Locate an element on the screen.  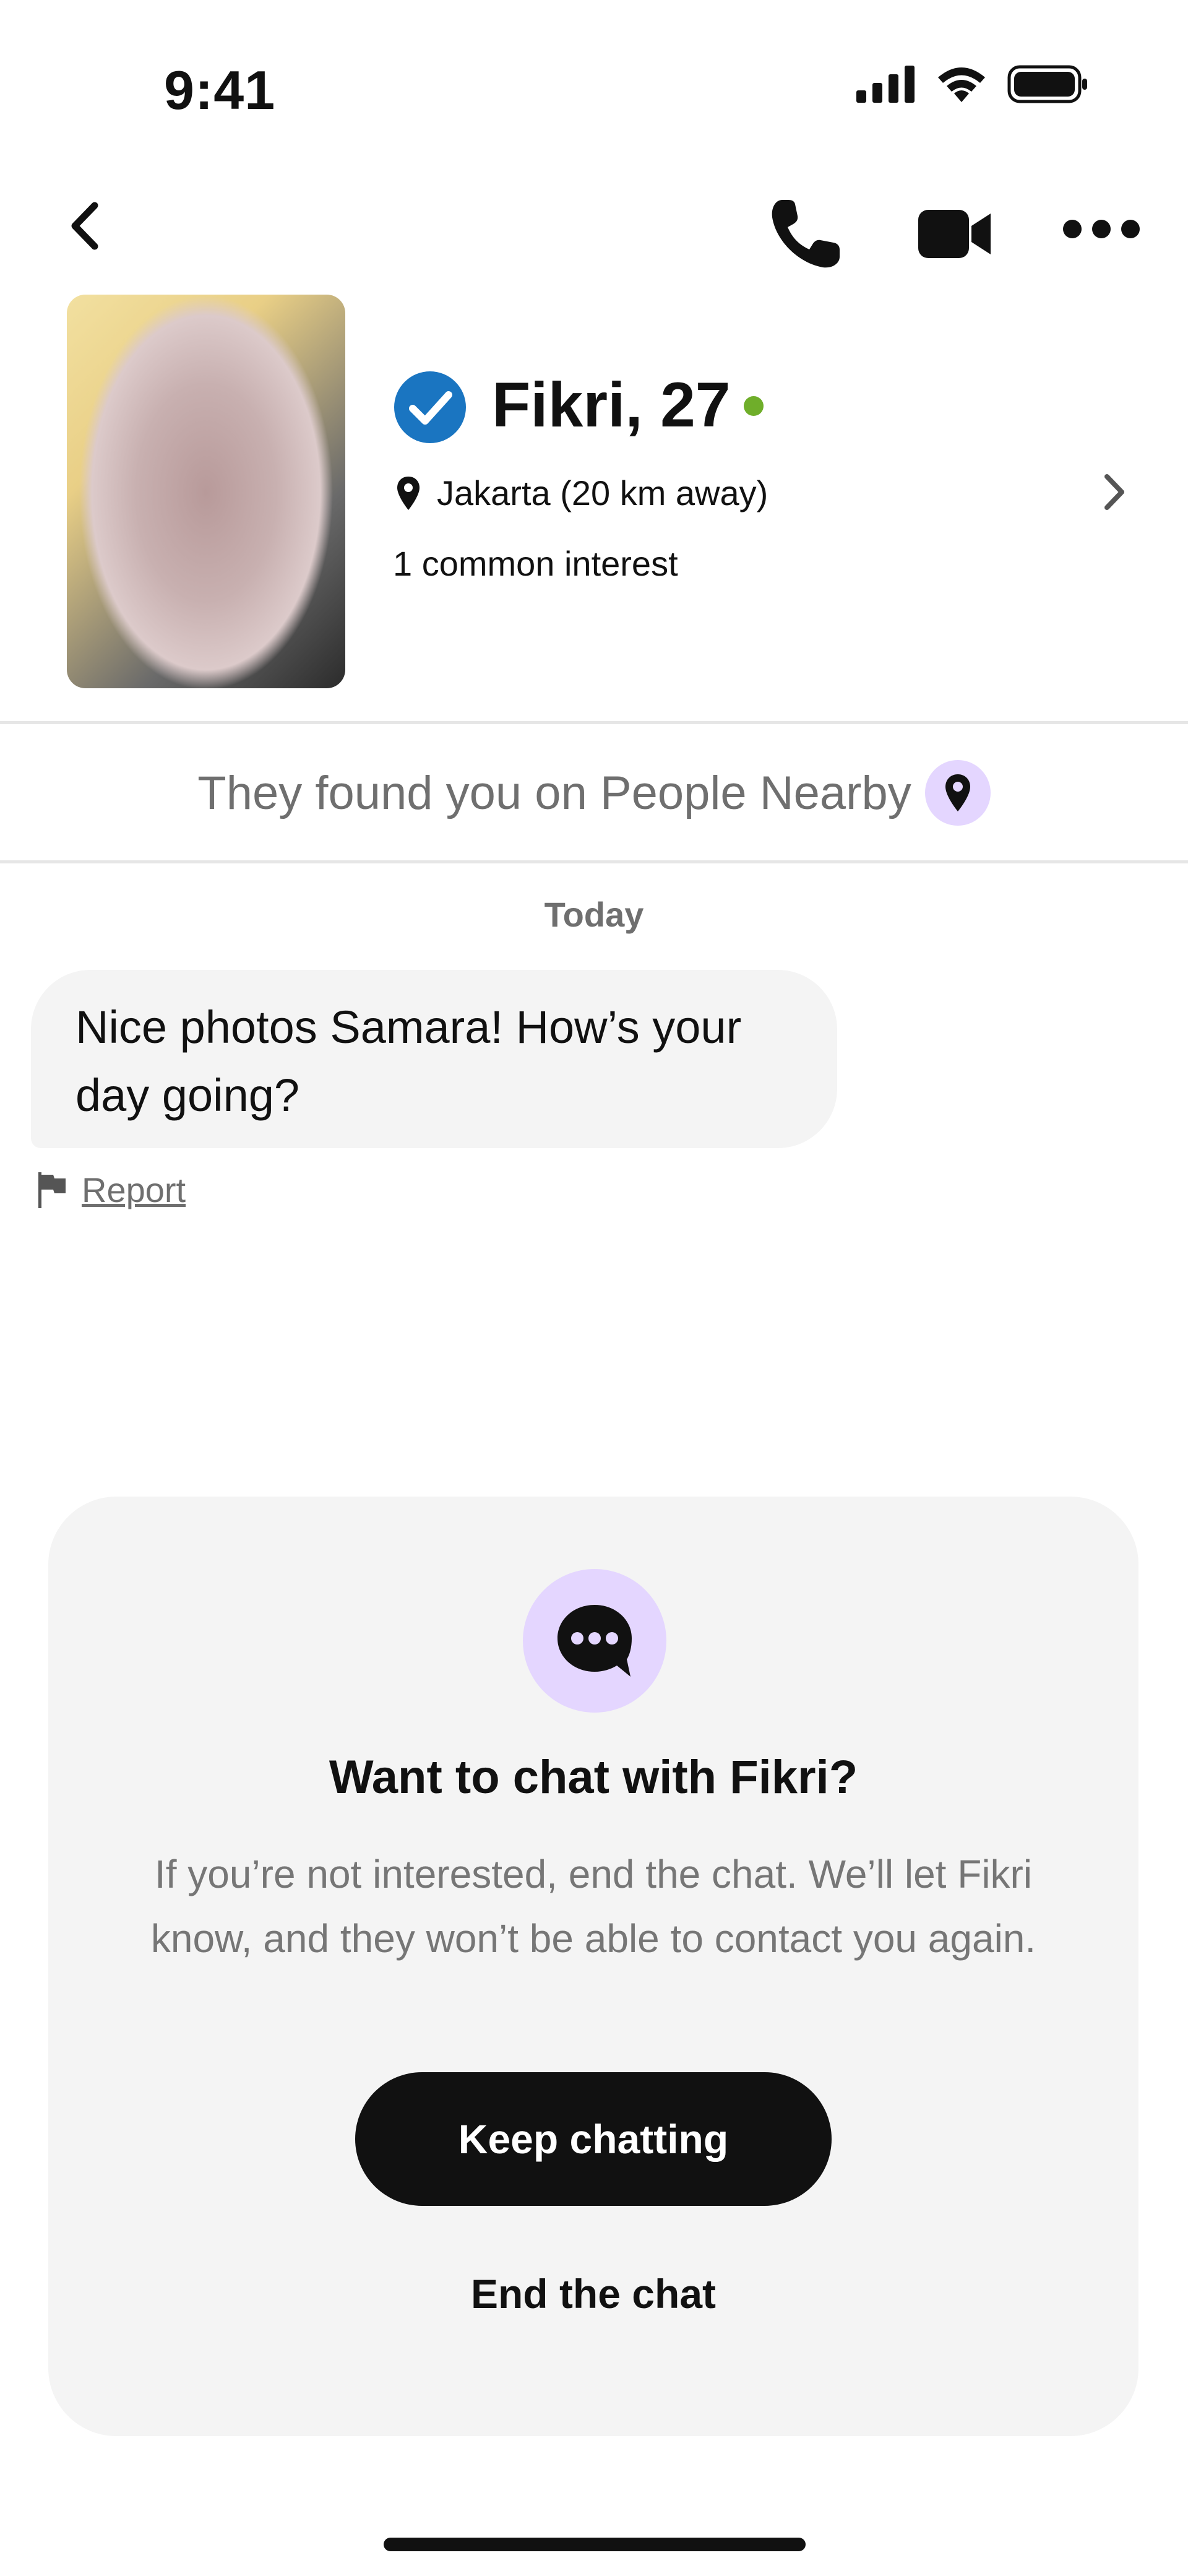
cellular-signal-icon is located at coordinates (885, 84).